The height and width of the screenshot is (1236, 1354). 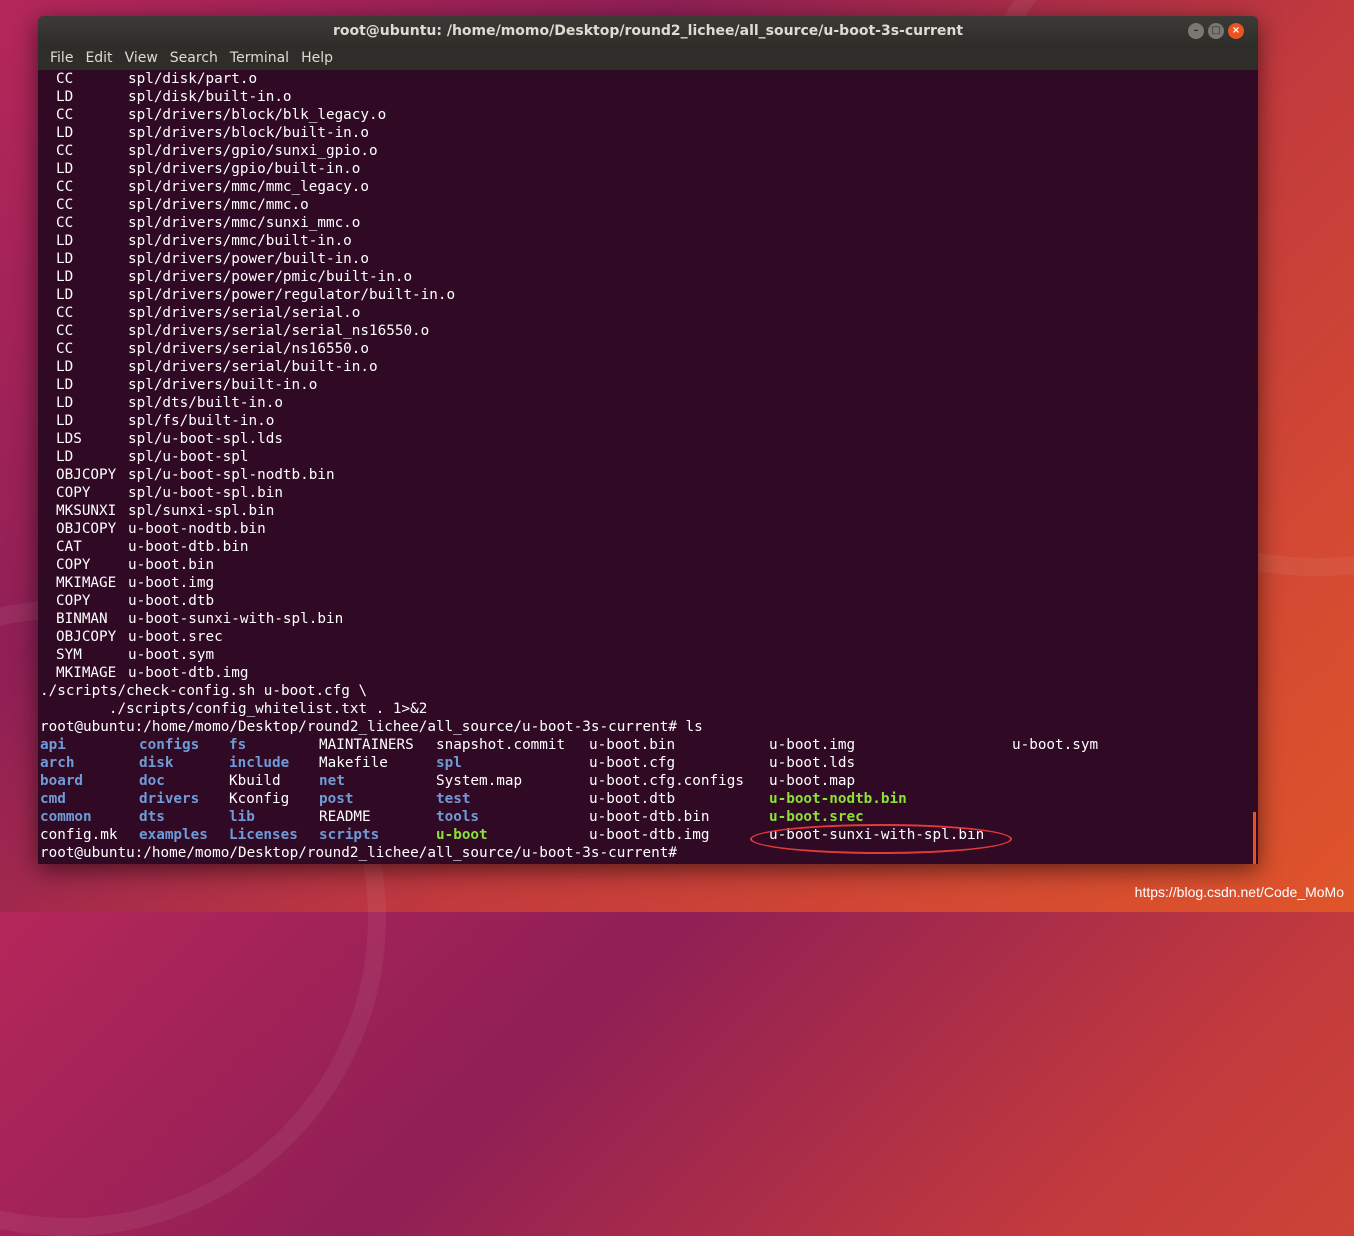 What do you see at coordinates (353, 763) in the screenshot?
I see `ls-entry: Makefile` at bounding box center [353, 763].